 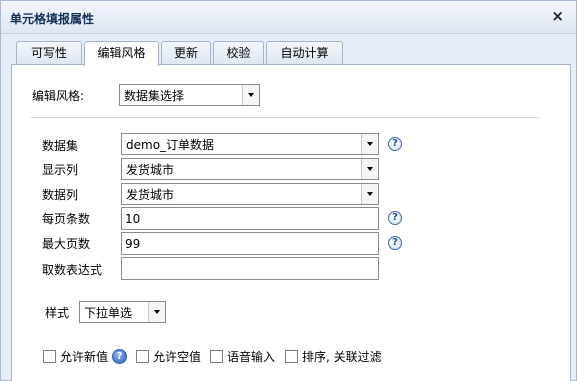 I want to click on edit-style-label: 编辑风格:, so click(x=58, y=96).